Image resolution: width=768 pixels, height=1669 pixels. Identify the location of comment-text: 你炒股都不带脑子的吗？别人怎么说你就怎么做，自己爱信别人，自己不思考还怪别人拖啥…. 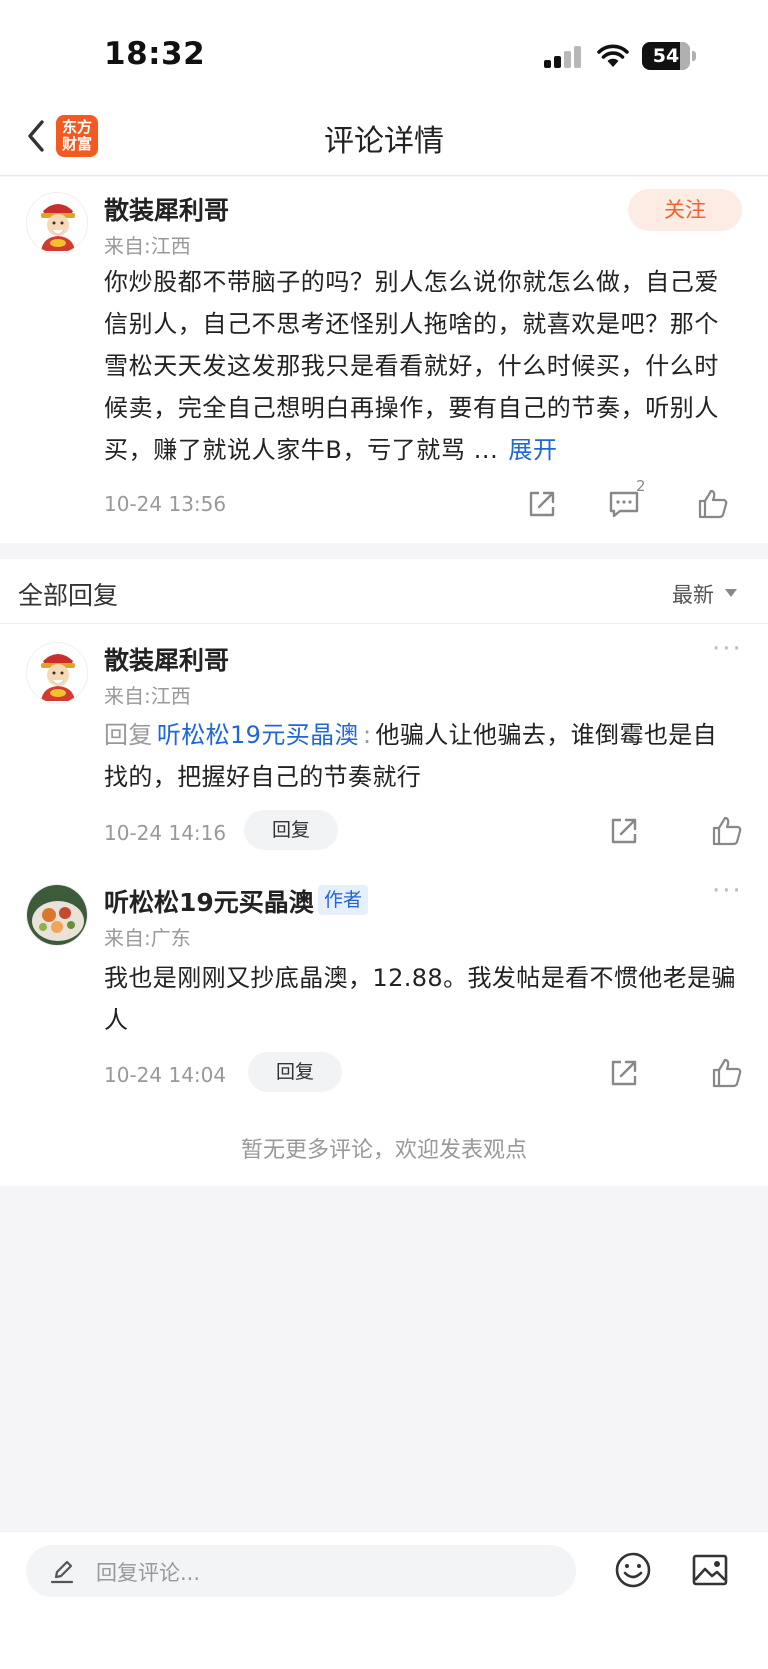
(420, 366).